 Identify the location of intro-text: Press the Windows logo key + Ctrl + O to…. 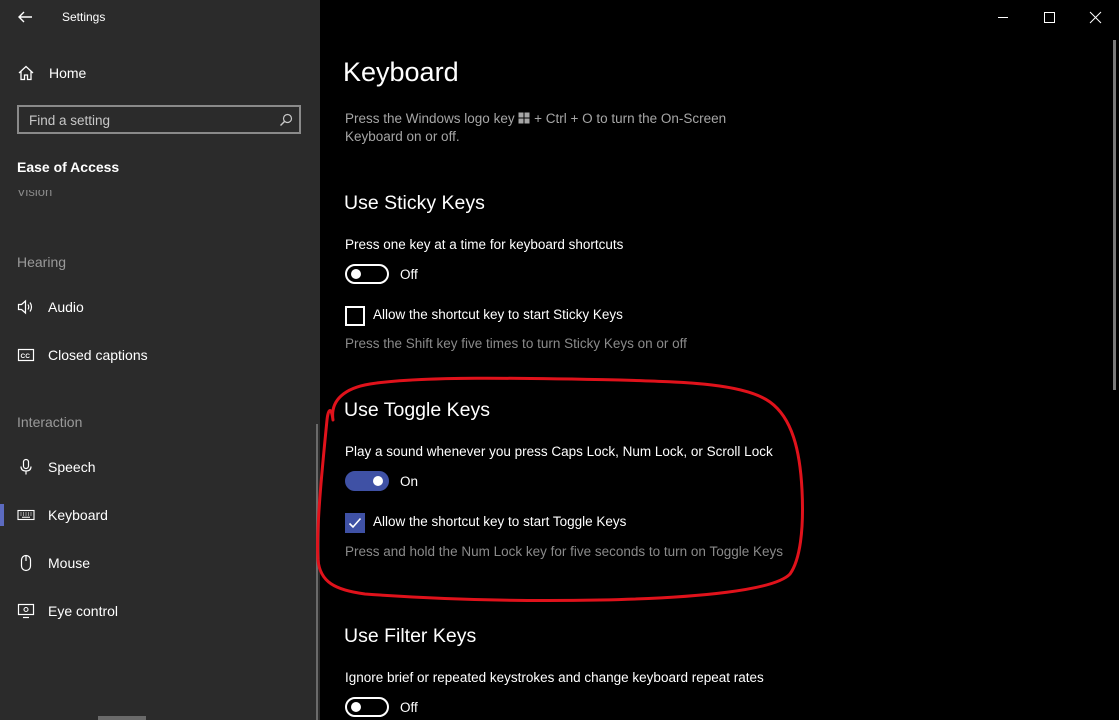
(555, 128).